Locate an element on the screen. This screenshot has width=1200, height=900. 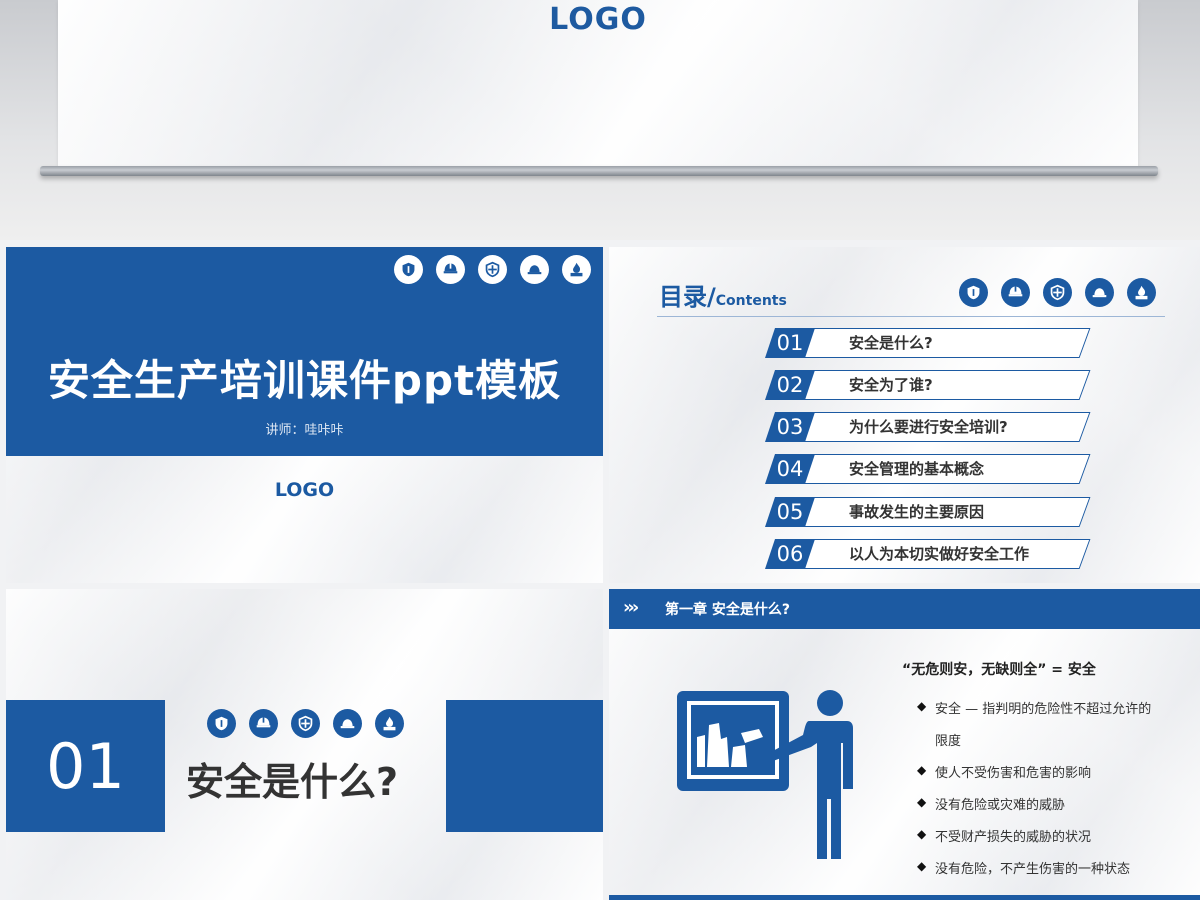
section-heading: 安全是什么? is located at coordinates (292, 782).